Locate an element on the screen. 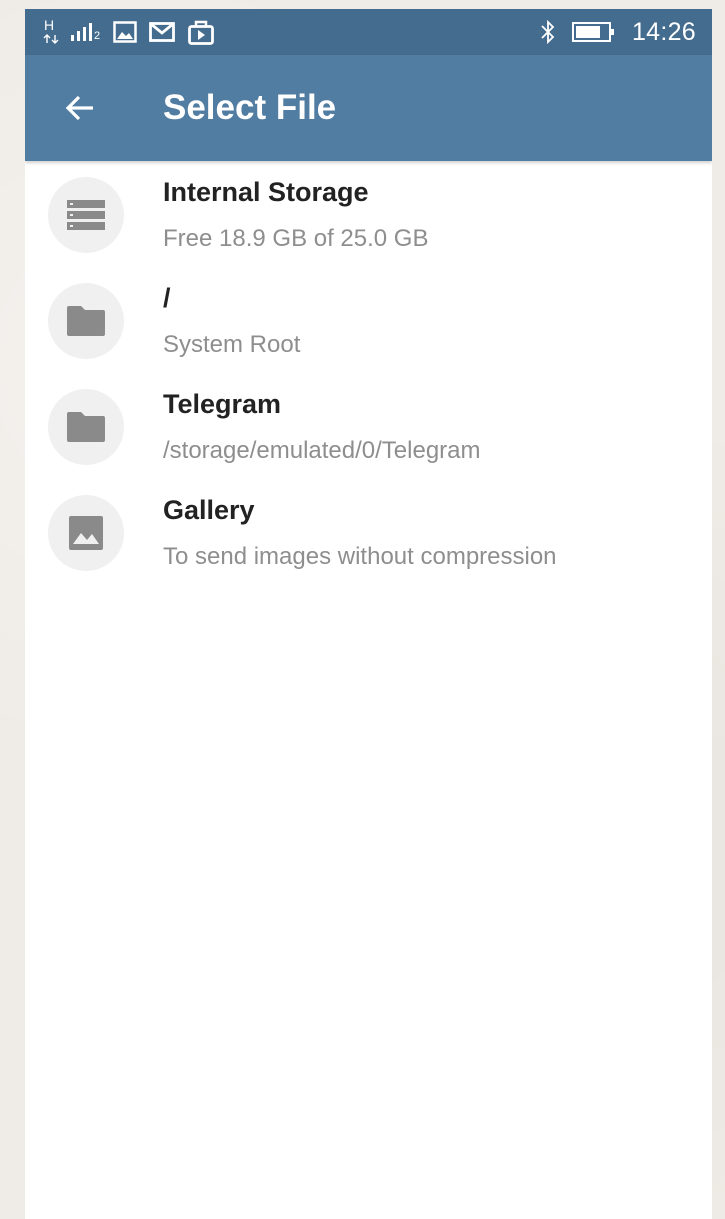  item-subtitle: /storage/emulated/0/Telegram is located at coordinates (322, 450).